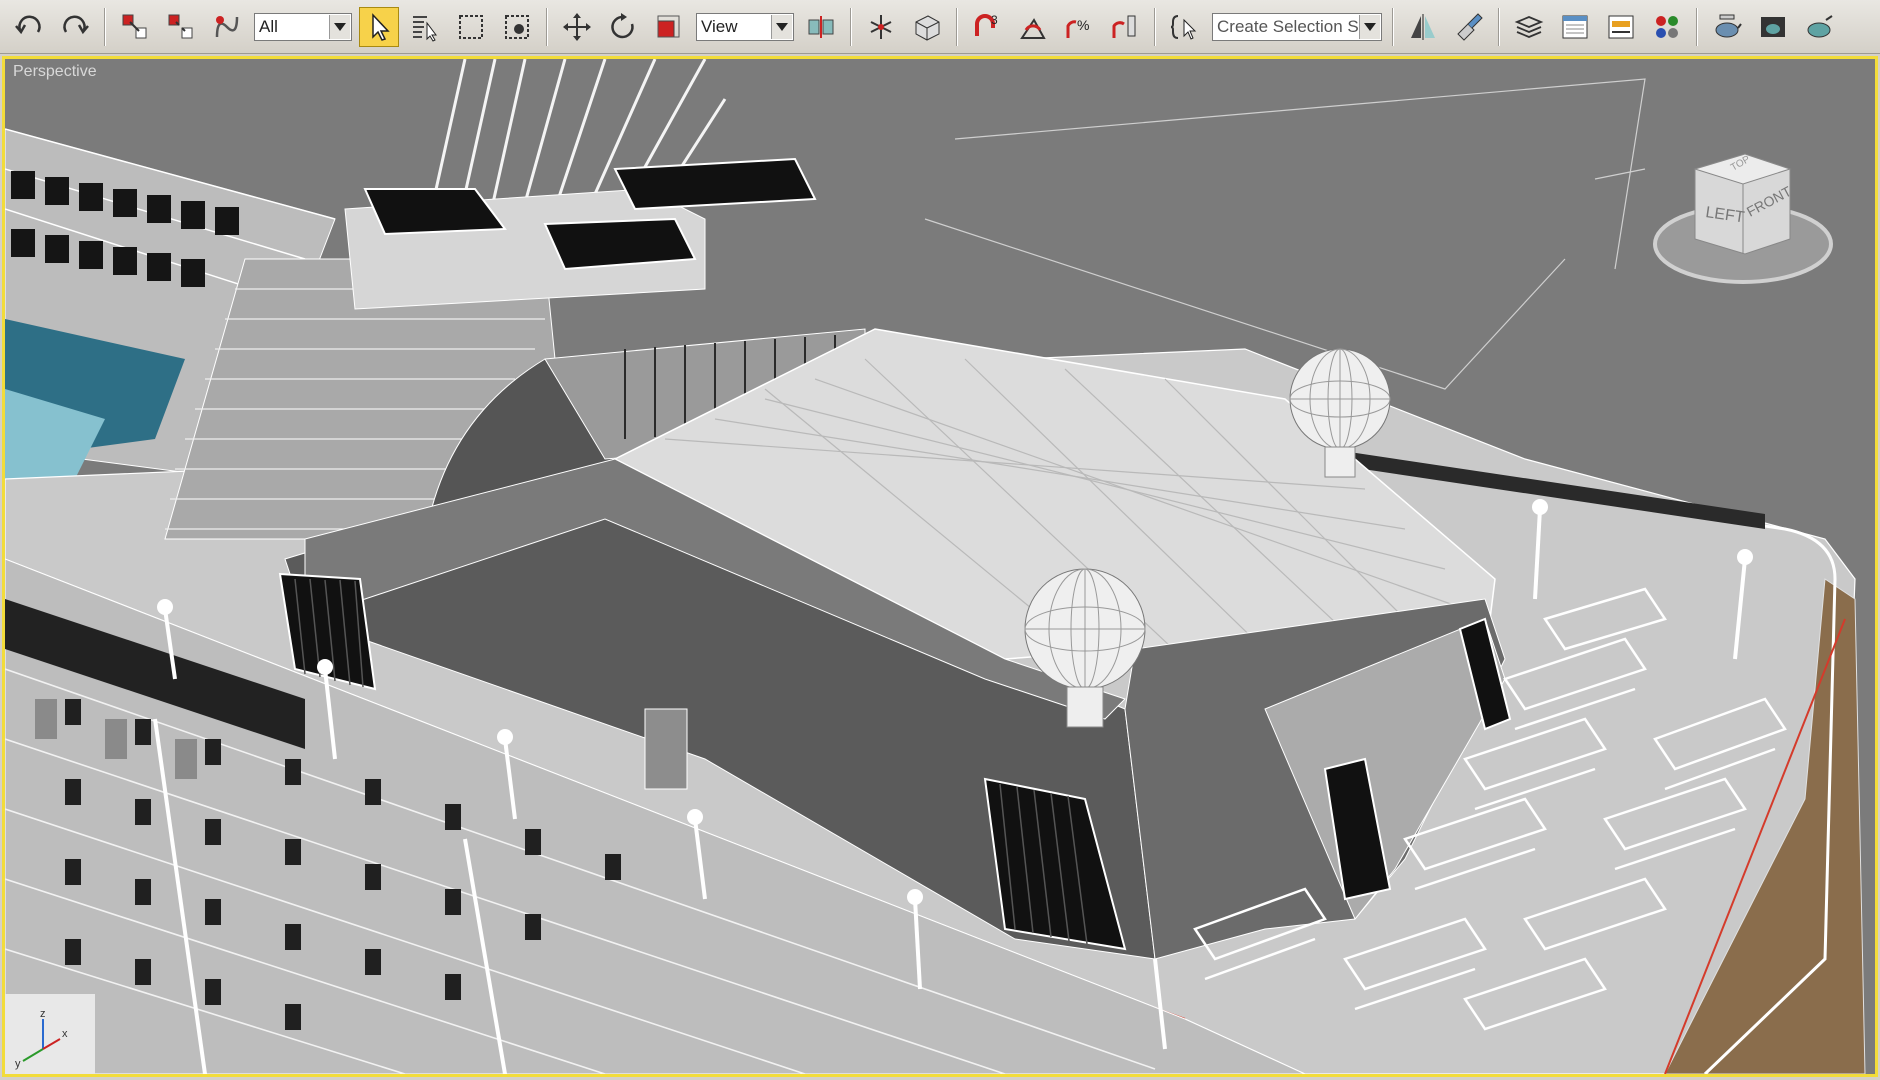 The image size is (1880, 1080). I want to click on material-editor-icon, so click(1728, 25).